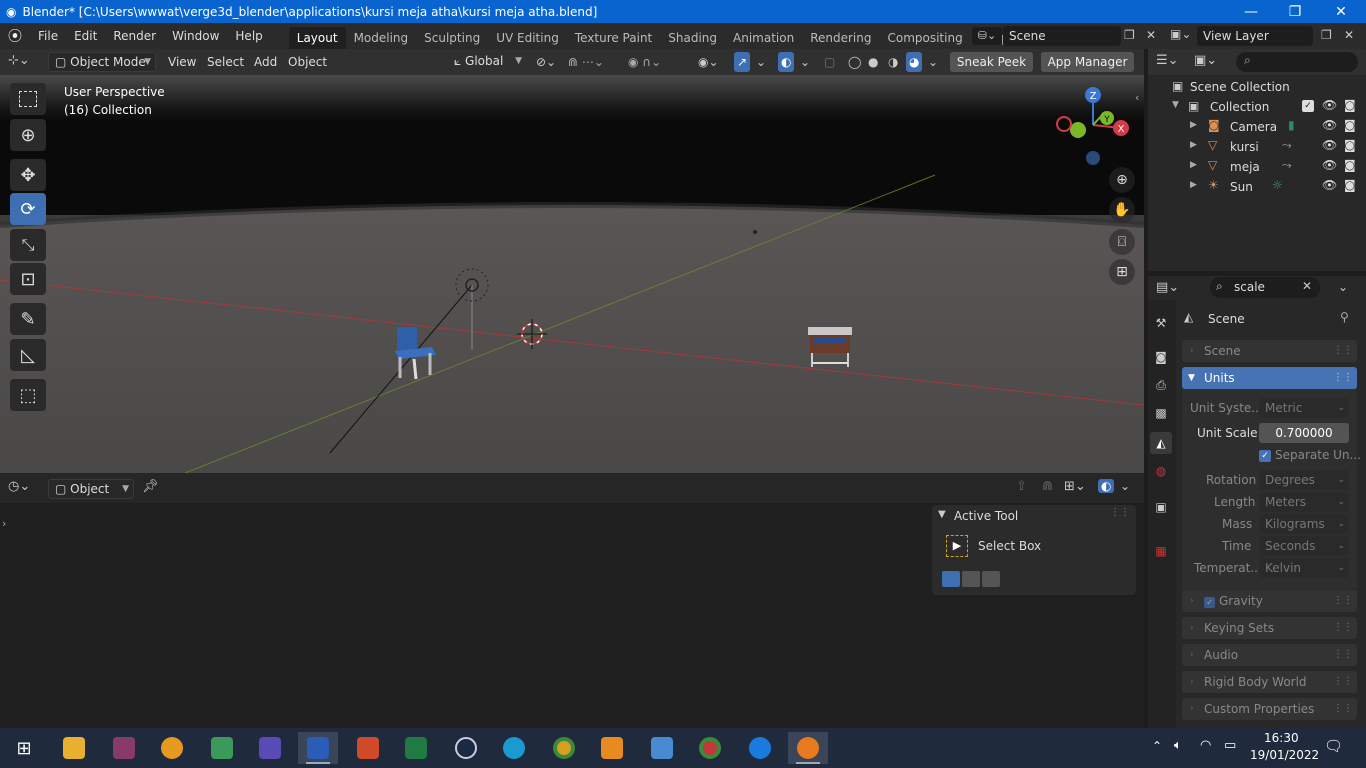 The image size is (1366, 768). I want to click on battery-icon: ▭, so click(1230, 745).